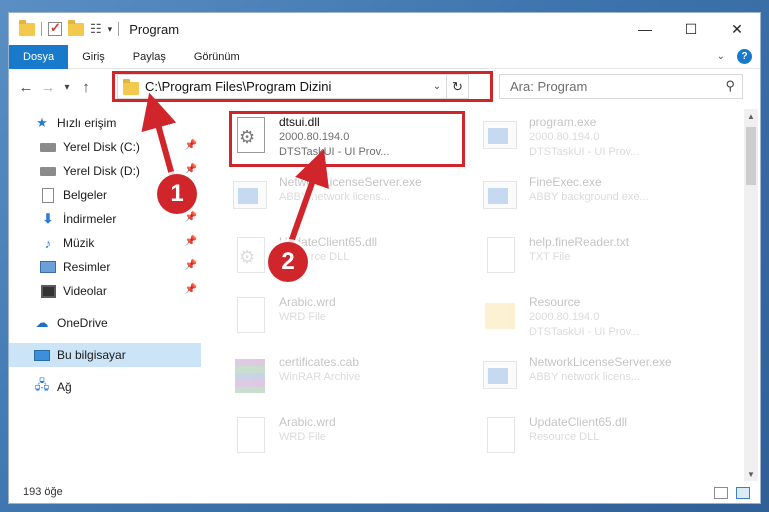 The width and height of the screenshot is (769, 512). What do you see at coordinates (645, 29) in the screenshot?
I see `minimize-button: —` at bounding box center [645, 29].